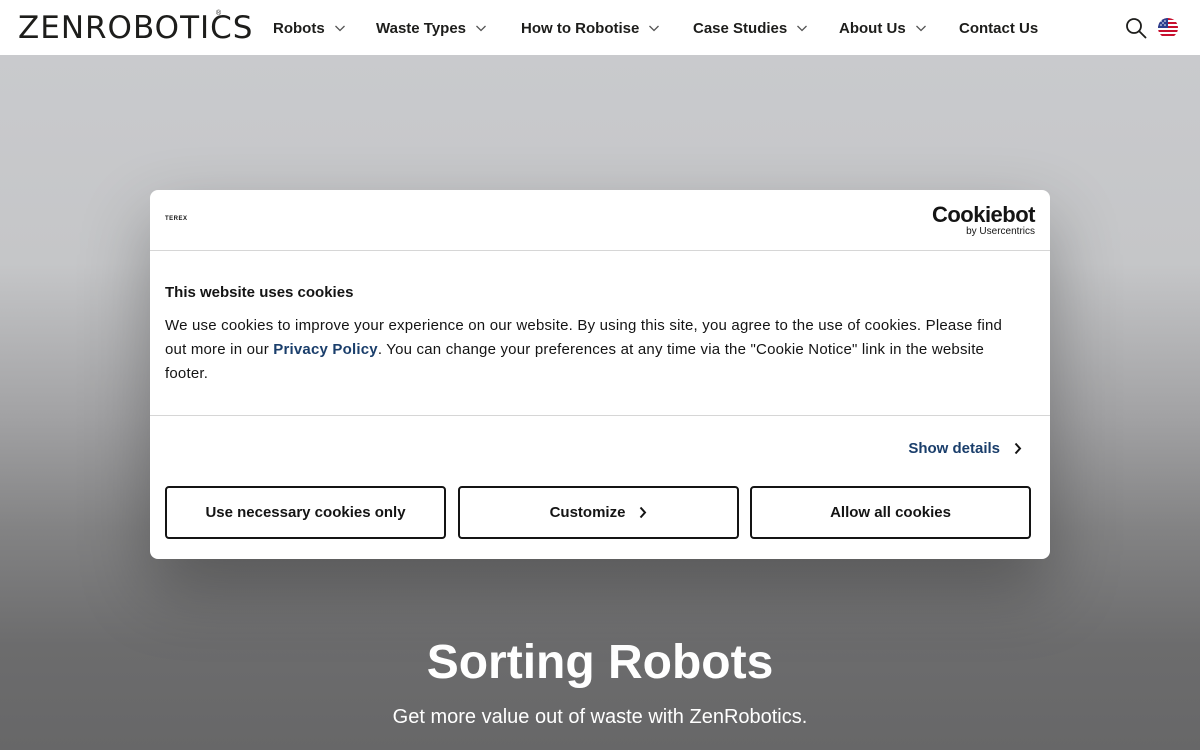  I want to click on cookiebot-by: by Usercentrics, so click(1000, 231).